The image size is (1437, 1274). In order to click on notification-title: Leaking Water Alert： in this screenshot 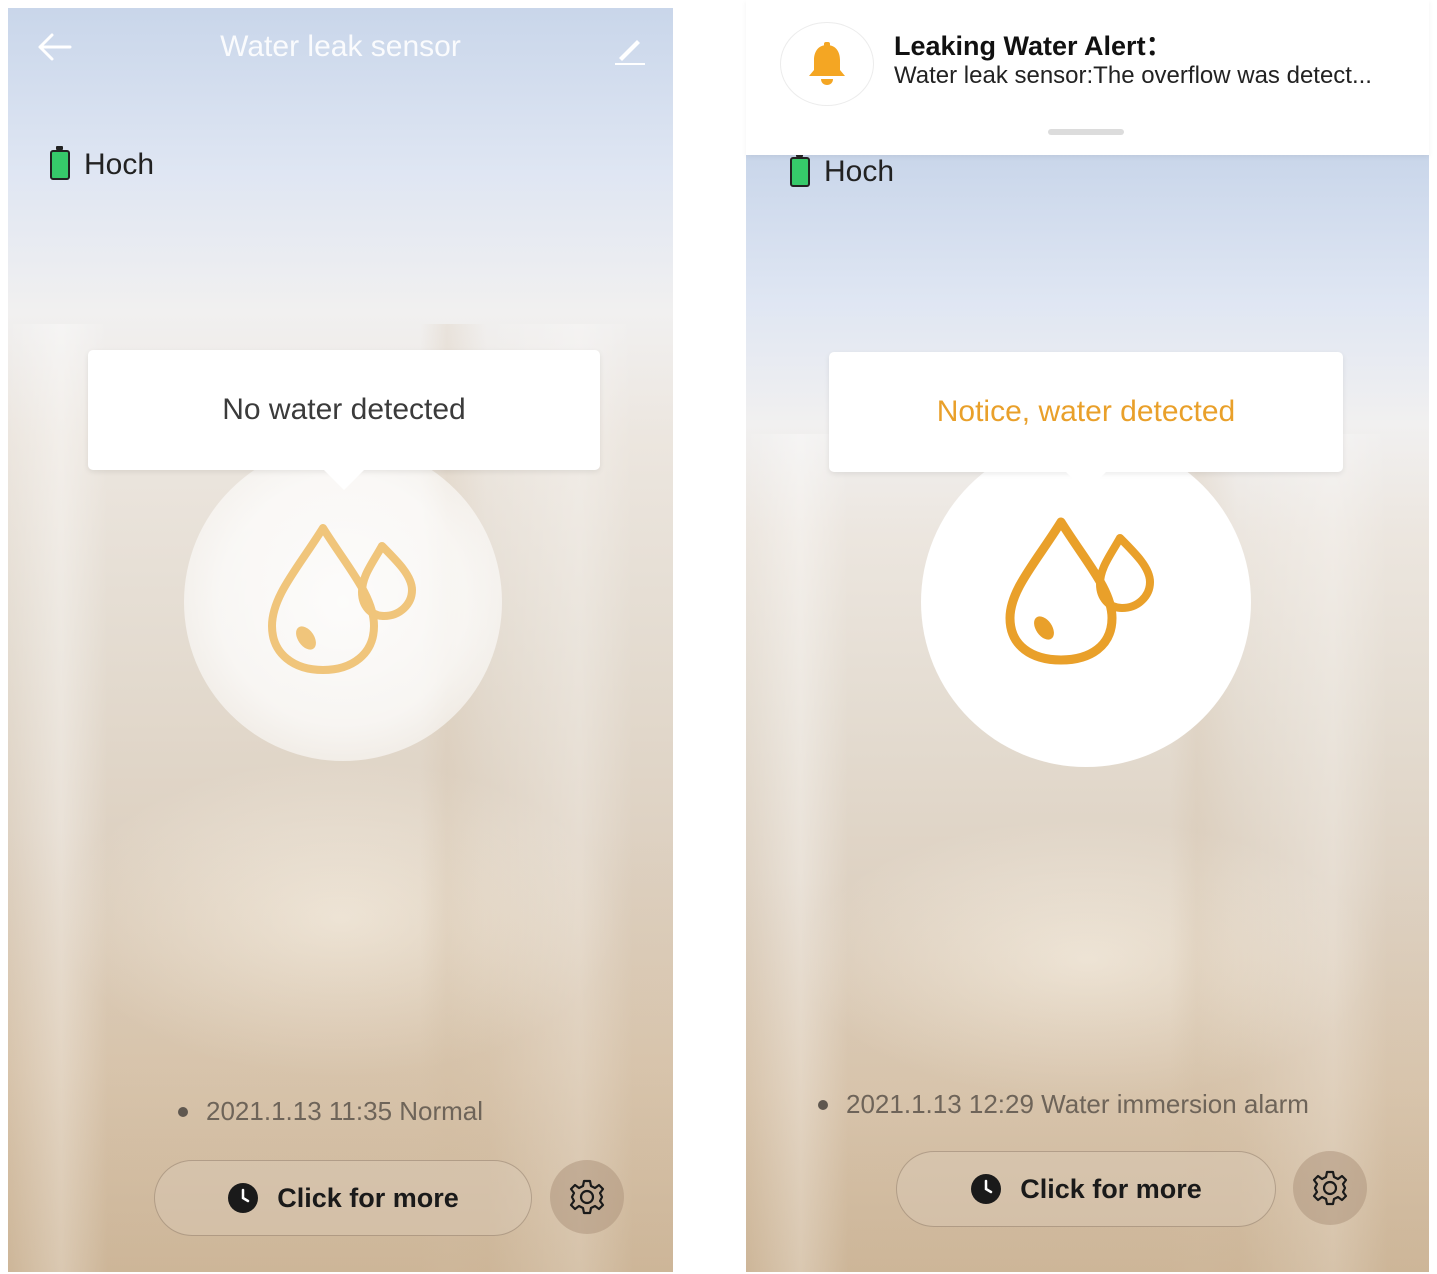, I will do `click(1033, 46)`.